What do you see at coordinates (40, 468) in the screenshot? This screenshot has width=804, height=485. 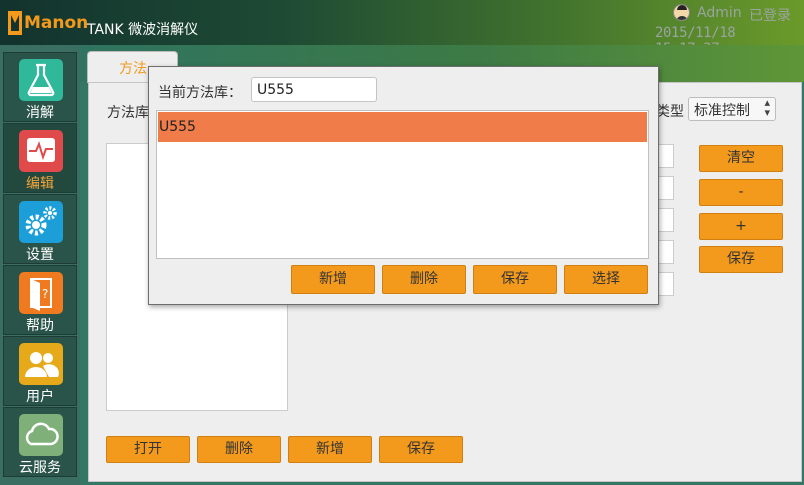 I see `sidebar-item-label: 云服务` at bounding box center [40, 468].